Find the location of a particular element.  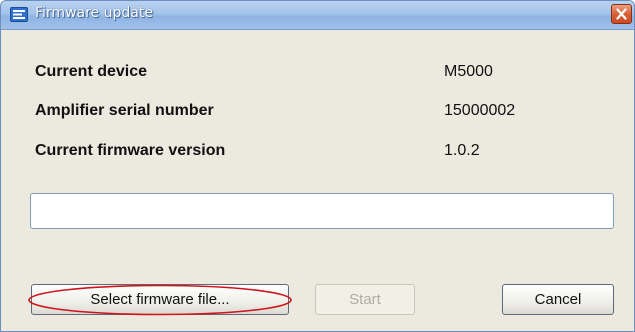

firmware-version-value: 1.0.2 is located at coordinates (462, 150).